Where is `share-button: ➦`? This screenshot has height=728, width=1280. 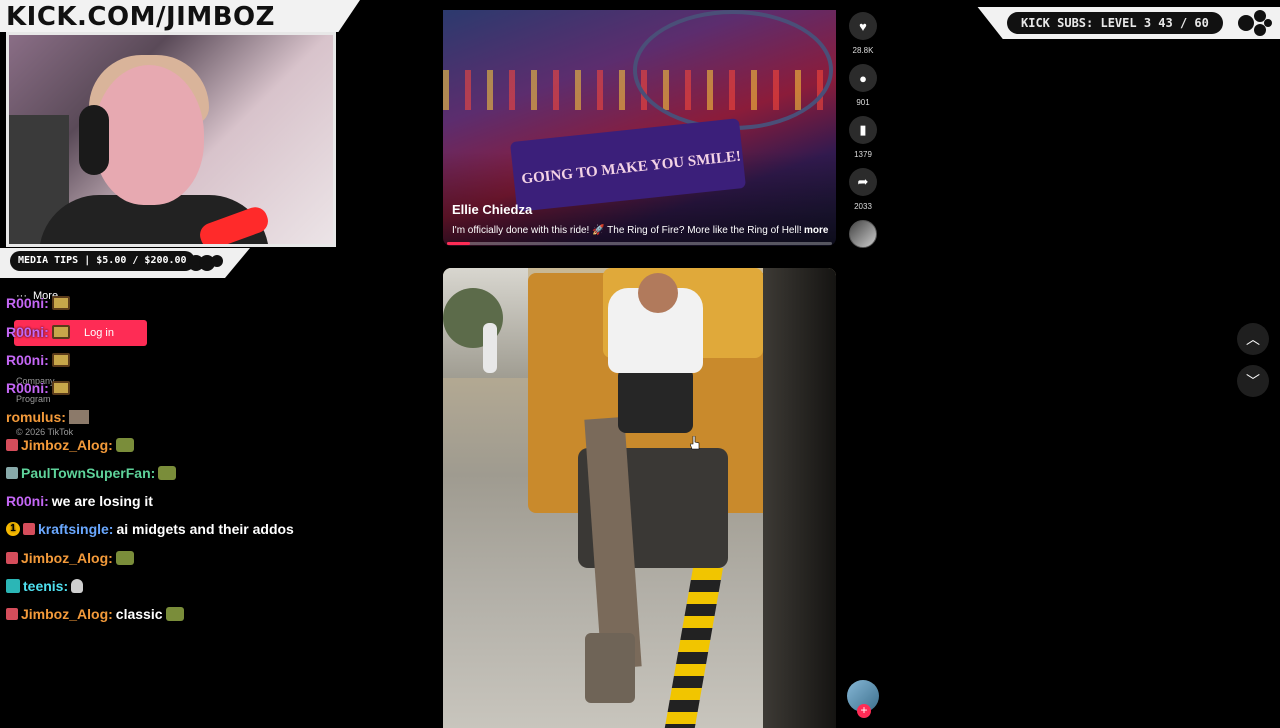 share-button: ➦ is located at coordinates (863, 182).